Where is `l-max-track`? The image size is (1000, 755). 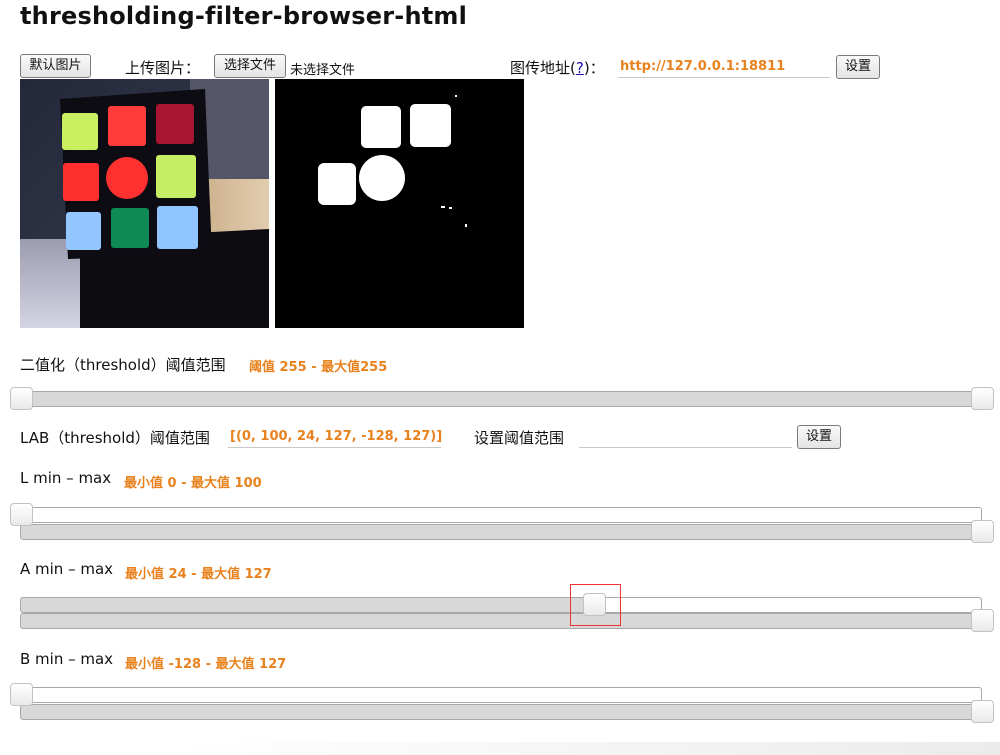 l-max-track is located at coordinates (501, 532).